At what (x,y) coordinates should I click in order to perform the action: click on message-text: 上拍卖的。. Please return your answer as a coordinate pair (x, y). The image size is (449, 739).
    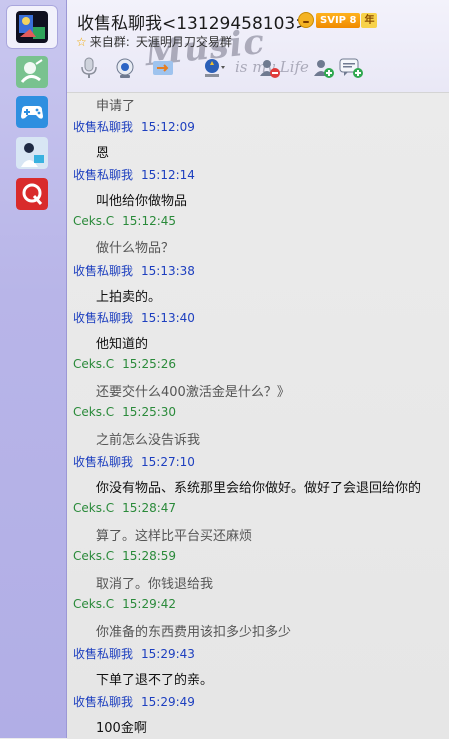
    Looking at the image, I should click on (129, 297).